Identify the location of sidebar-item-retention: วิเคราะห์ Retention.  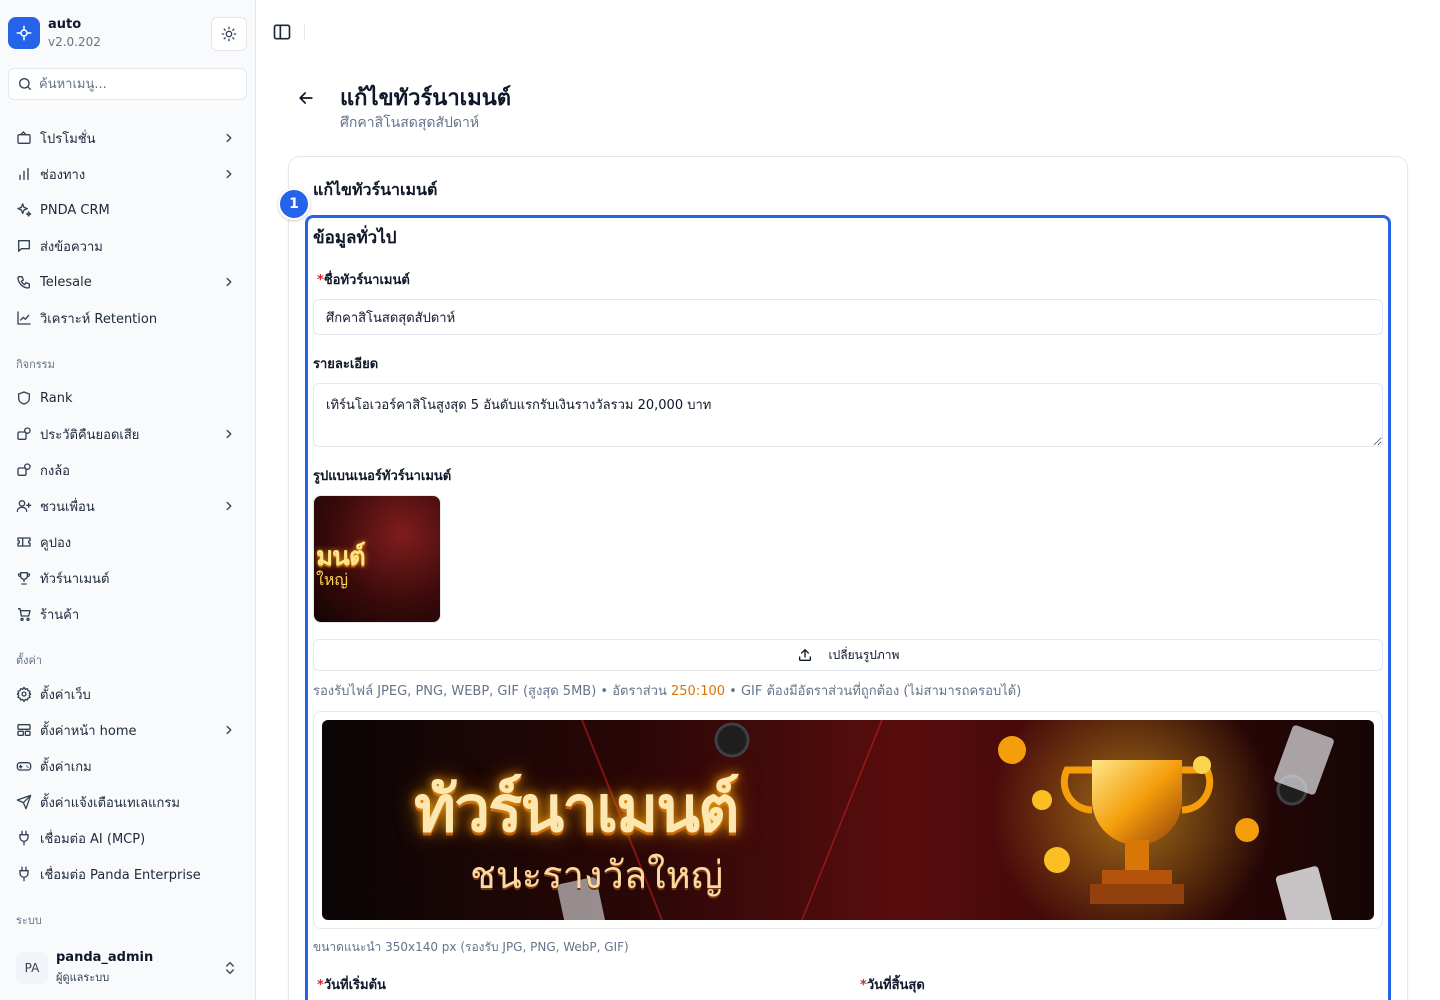
(128, 318).